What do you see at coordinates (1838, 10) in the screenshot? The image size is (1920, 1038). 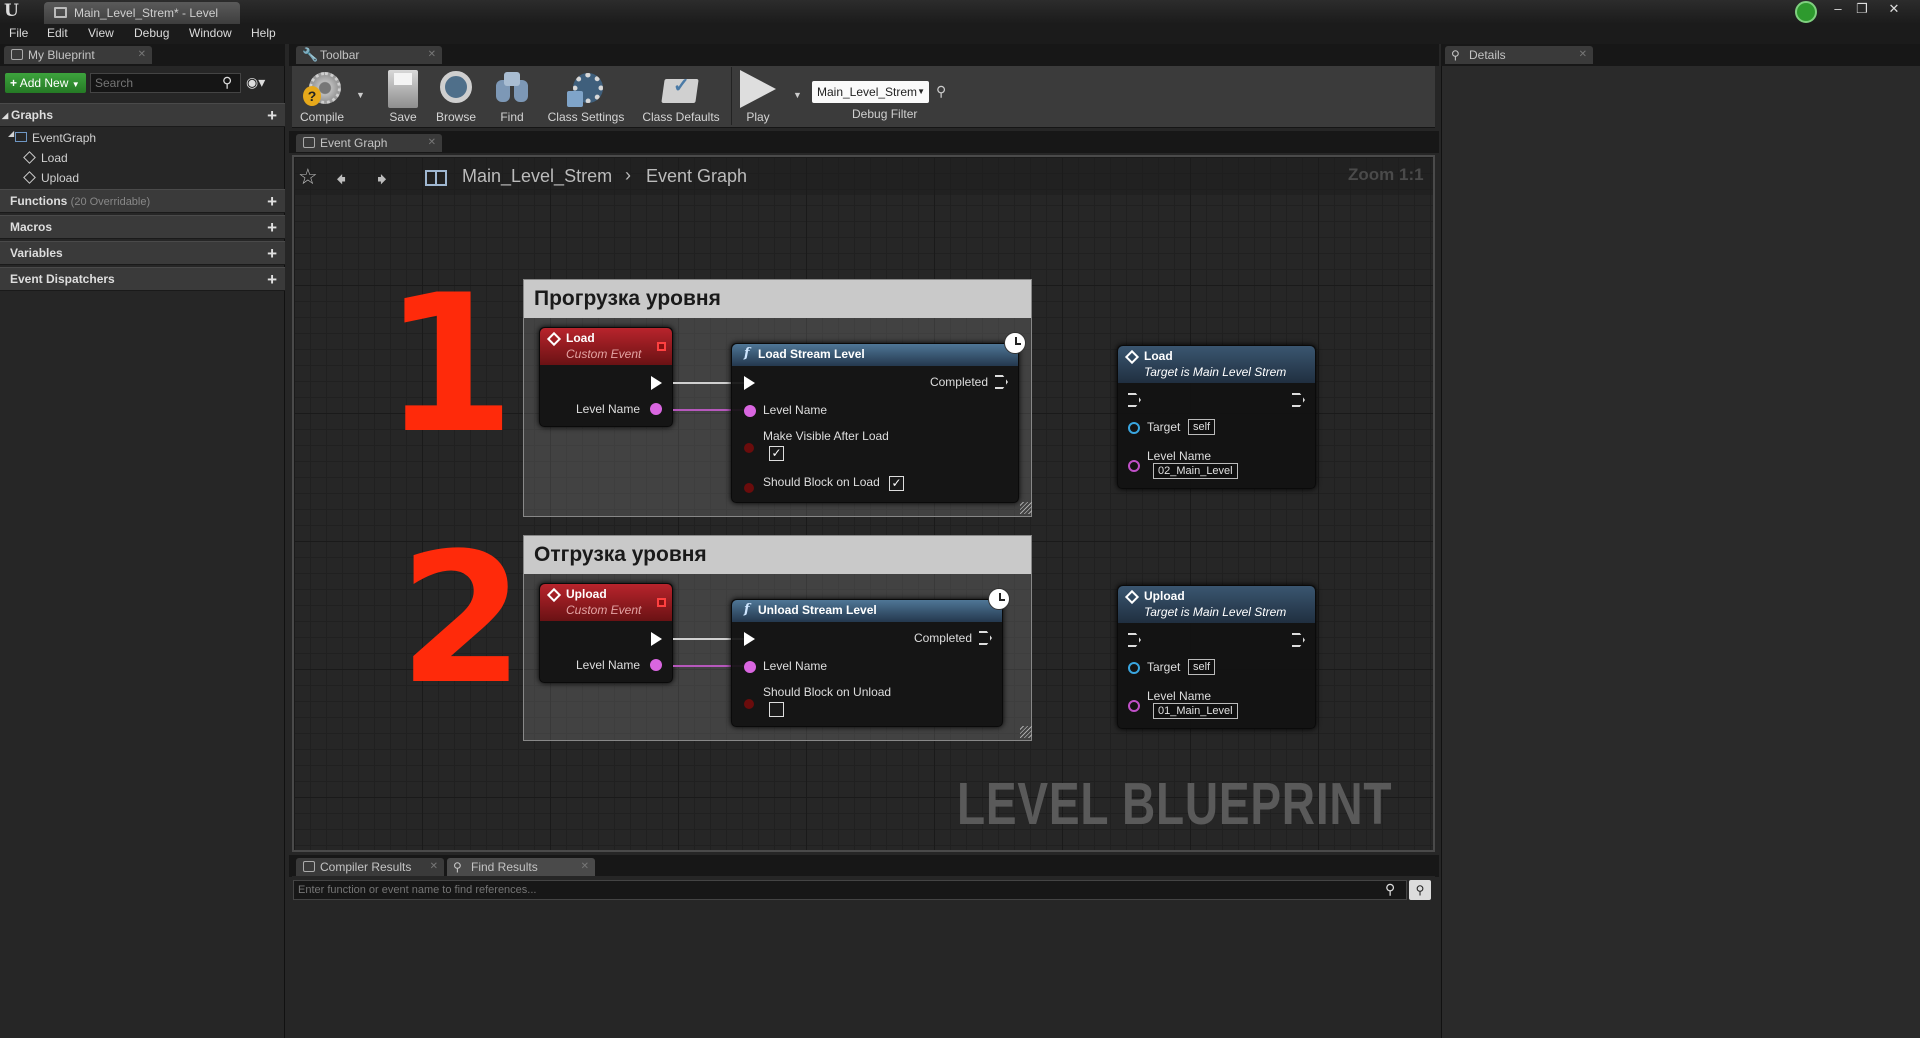 I see `minimize-icon: –` at bounding box center [1838, 10].